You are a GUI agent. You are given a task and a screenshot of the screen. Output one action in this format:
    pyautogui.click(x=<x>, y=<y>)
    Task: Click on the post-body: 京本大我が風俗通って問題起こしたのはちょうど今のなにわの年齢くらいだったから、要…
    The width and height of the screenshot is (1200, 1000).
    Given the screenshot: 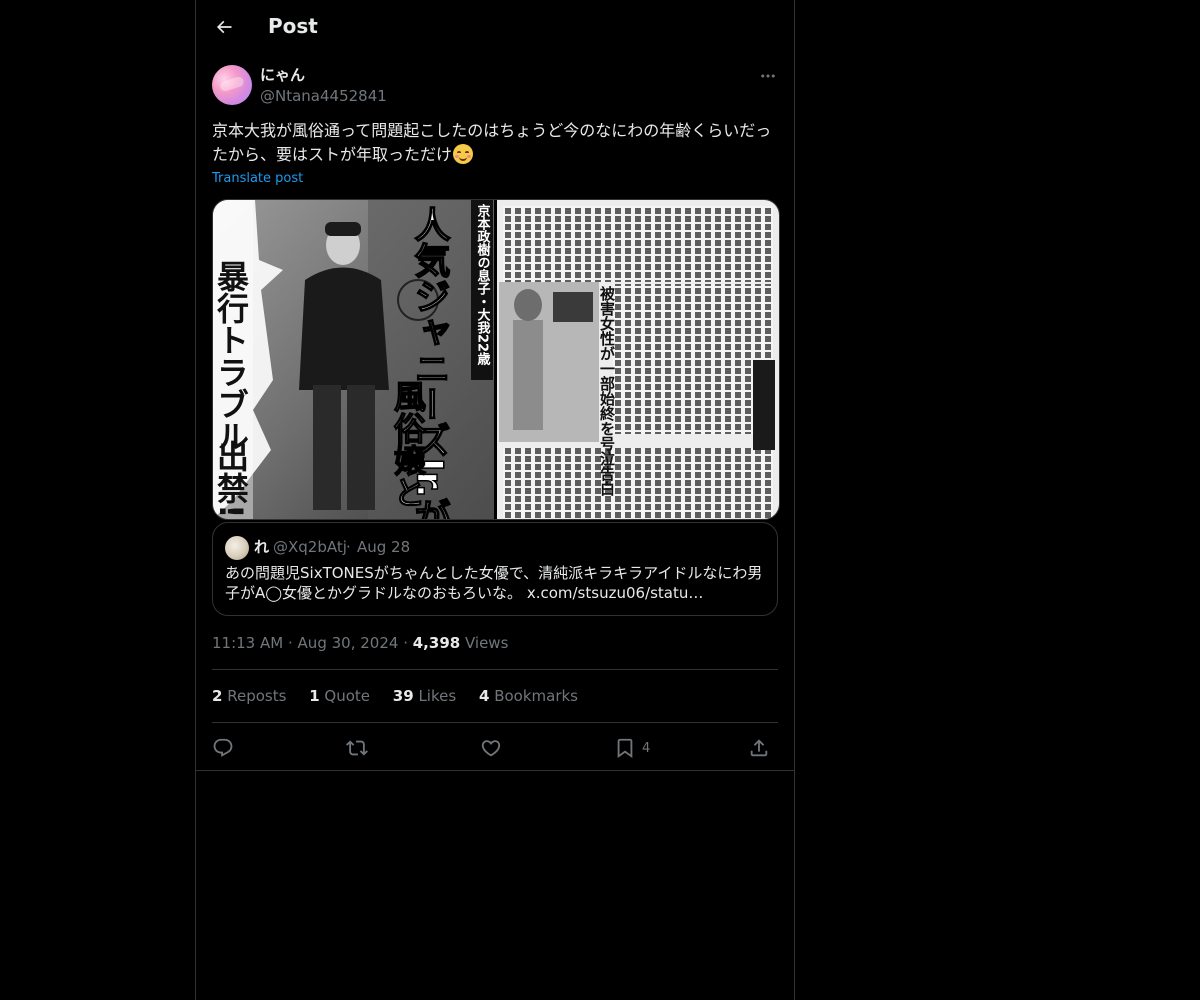 What is the action you would take?
    pyautogui.click(x=492, y=142)
    